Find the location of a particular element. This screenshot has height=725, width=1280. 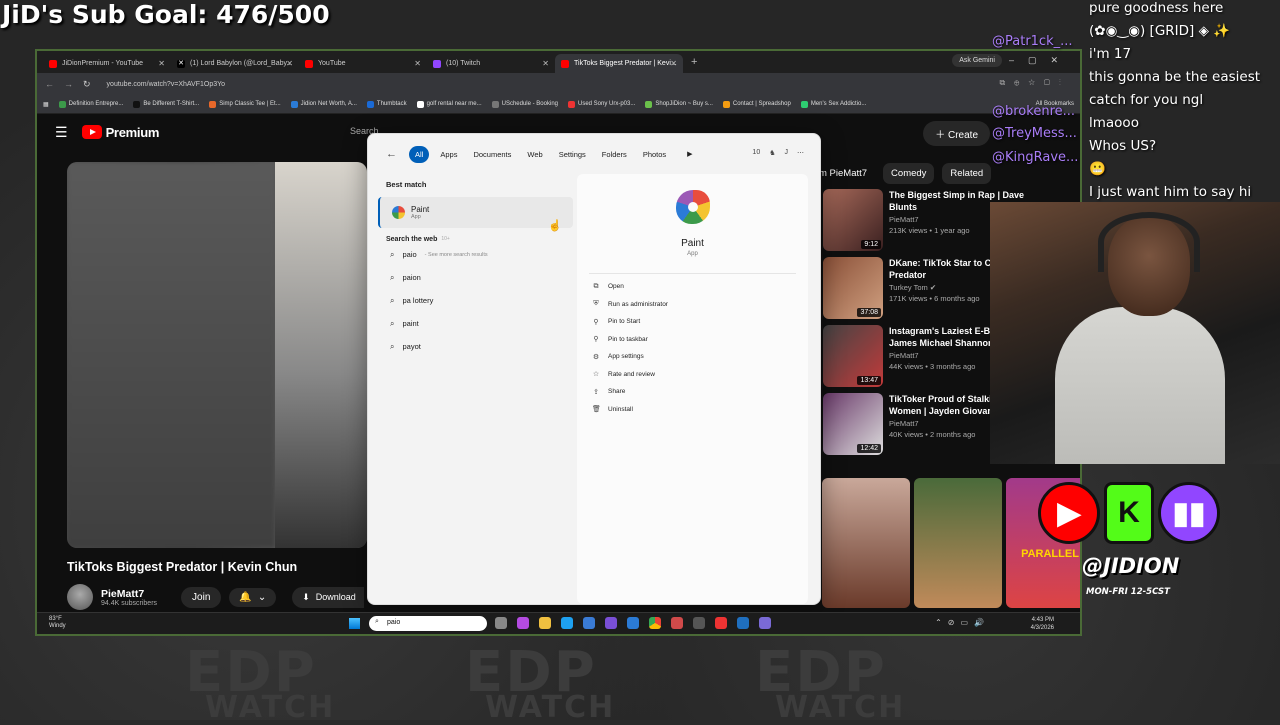

filter-photos: Photos is located at coordinates (654, 154).